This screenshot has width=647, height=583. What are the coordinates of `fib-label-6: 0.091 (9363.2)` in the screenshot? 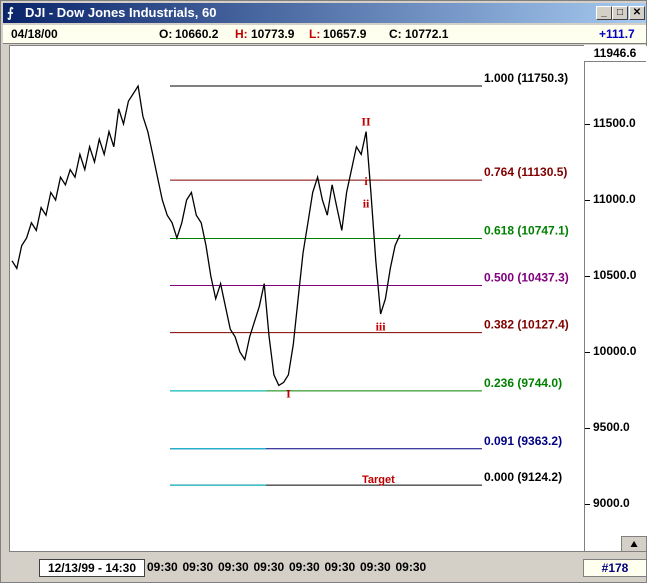 It's located at (523, 441).